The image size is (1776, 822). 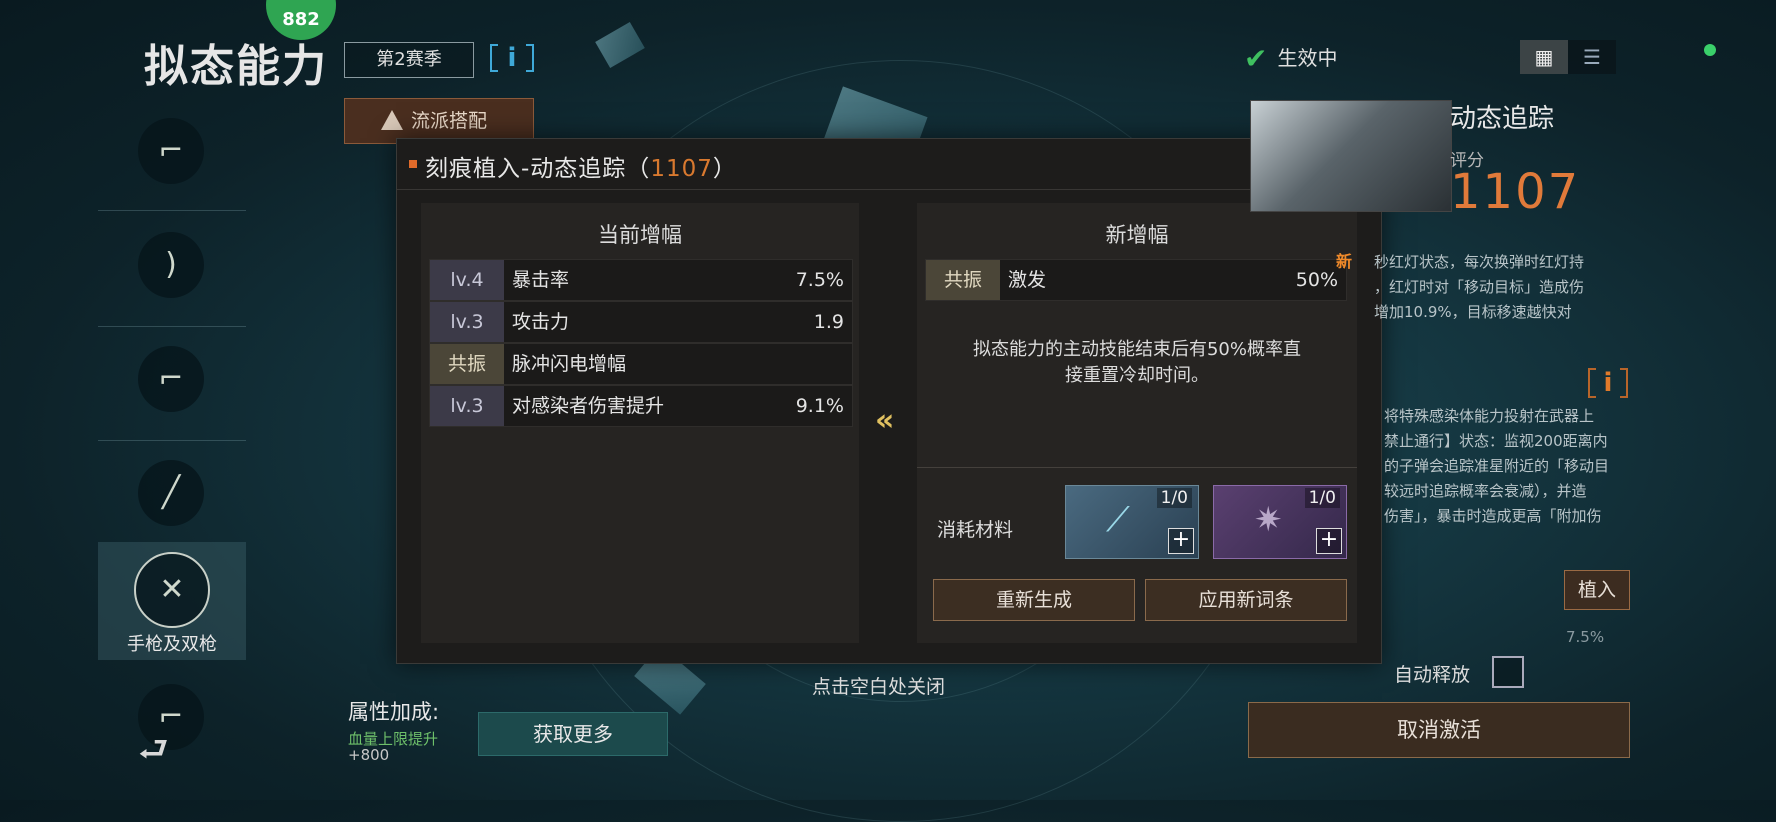 I want to click on attribute-bonus-label: 属性加成:, so click(x=394, y=712).